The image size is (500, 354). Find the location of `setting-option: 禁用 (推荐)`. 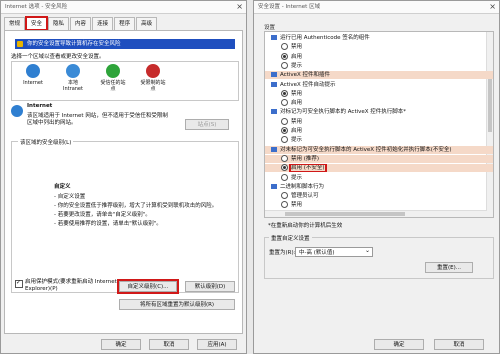

setting-option: 禁用 (推荐) is located at coordinates (379, 158).